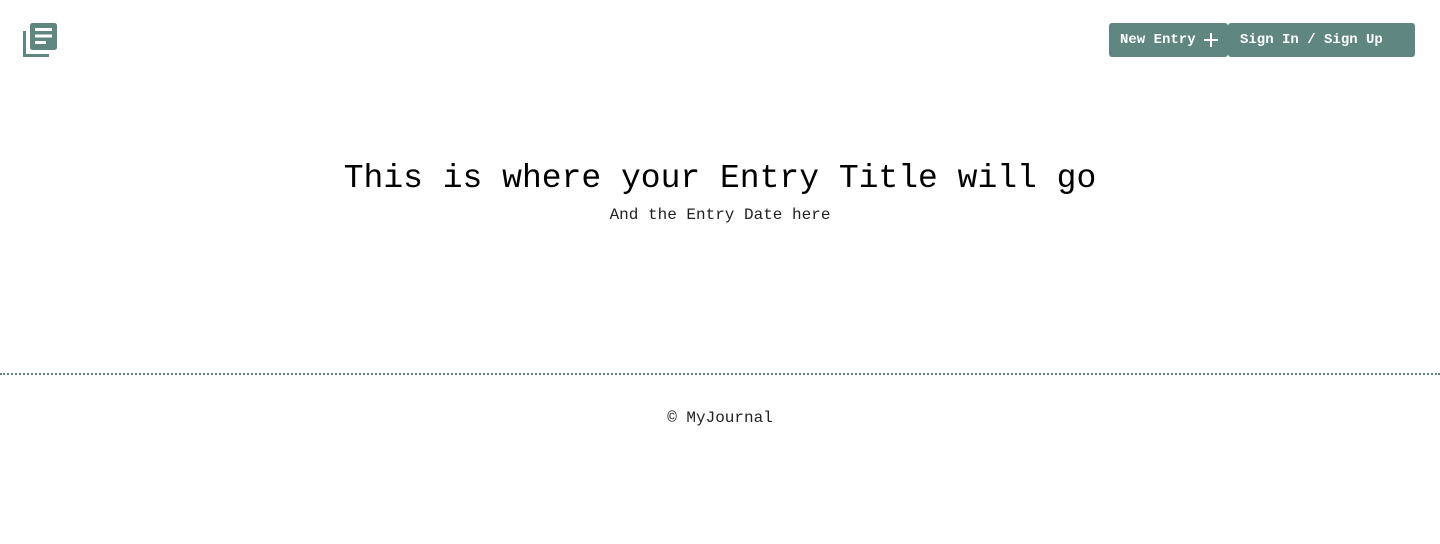 Image resolution: width=1440 pixels, height=544 pixels. I want to click on entry-title: This is where your Entry Title will go, so click(720, 178).